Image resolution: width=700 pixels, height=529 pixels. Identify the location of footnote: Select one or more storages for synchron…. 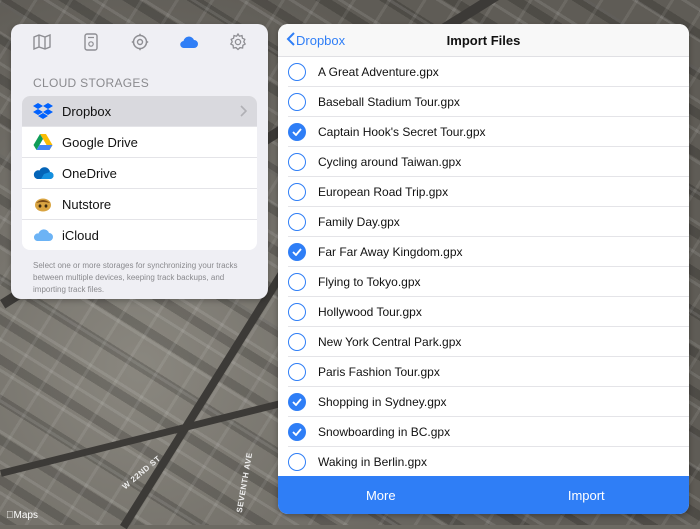
(135, 277).